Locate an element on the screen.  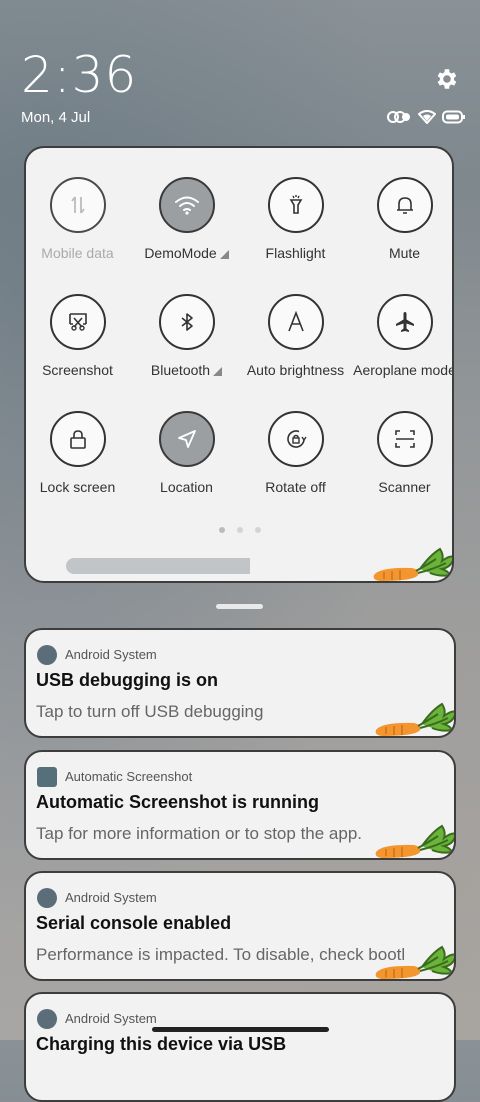
tile-location: Location is located at coordinates (186, 453).